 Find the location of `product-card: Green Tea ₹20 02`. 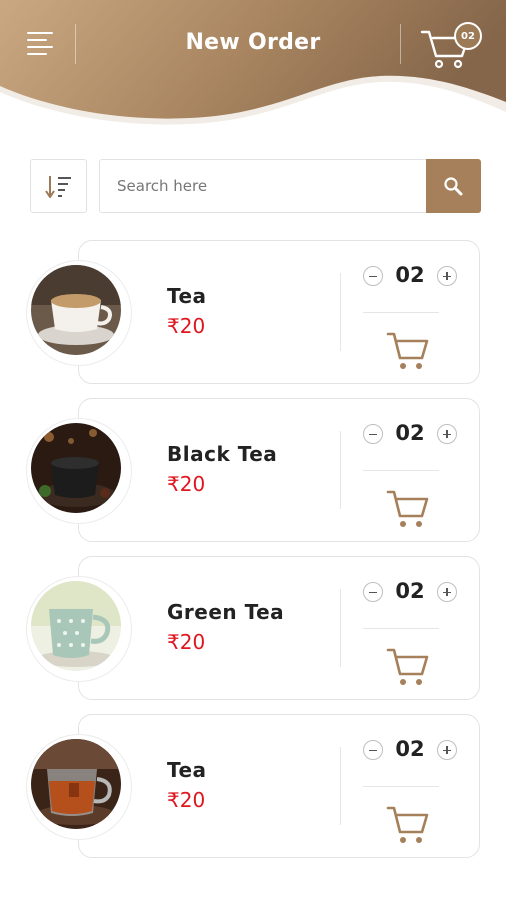

product-card: Green Tea ₹20 02 is located at coordinates (279, 628).